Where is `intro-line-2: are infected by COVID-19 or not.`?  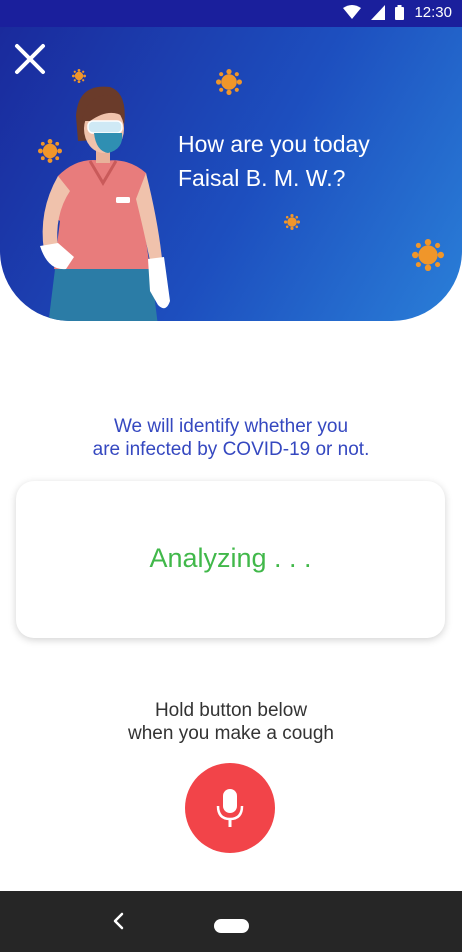
intro-line-2: are infected by COVID-19 or not. is located at coordinates (231, 449).